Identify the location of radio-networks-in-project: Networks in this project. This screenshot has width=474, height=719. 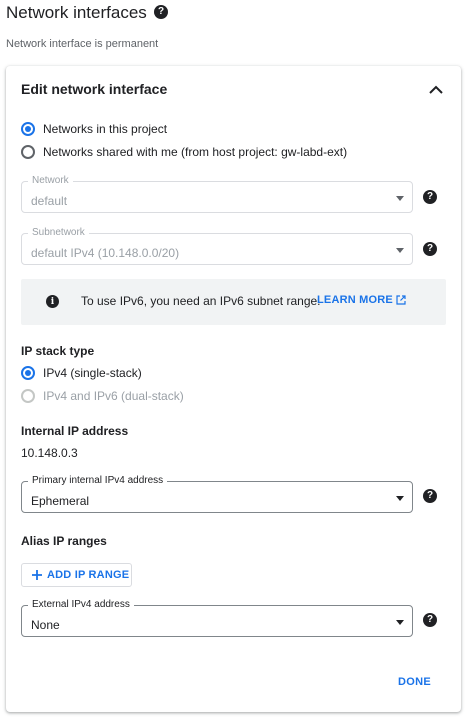
(94, 129).